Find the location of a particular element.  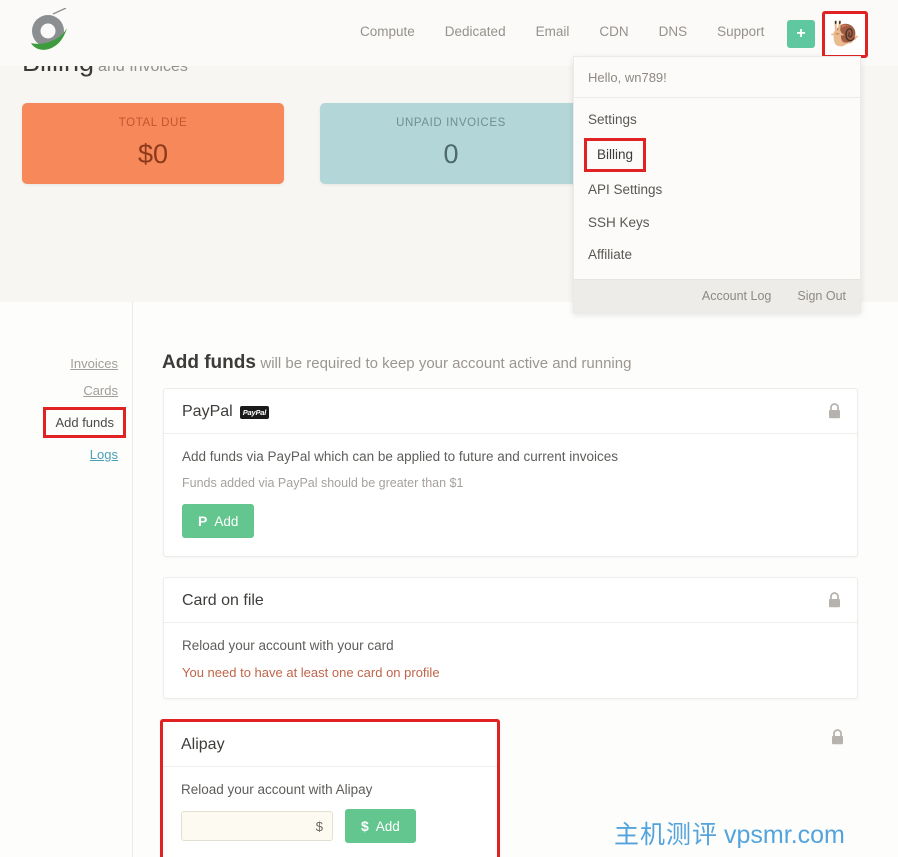

dollar-suffix-icon: $ is located at coordinates (319, 826).